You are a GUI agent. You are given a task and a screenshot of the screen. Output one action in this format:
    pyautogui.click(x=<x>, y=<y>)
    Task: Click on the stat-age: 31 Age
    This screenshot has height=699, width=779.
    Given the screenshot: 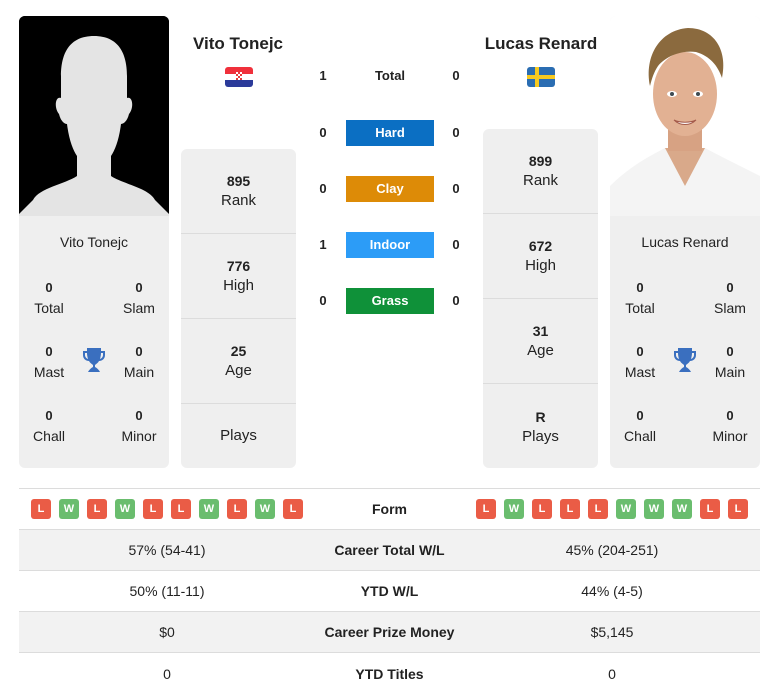 What is the action you would take?
    pyautogui.click(x=540, y=341)
    